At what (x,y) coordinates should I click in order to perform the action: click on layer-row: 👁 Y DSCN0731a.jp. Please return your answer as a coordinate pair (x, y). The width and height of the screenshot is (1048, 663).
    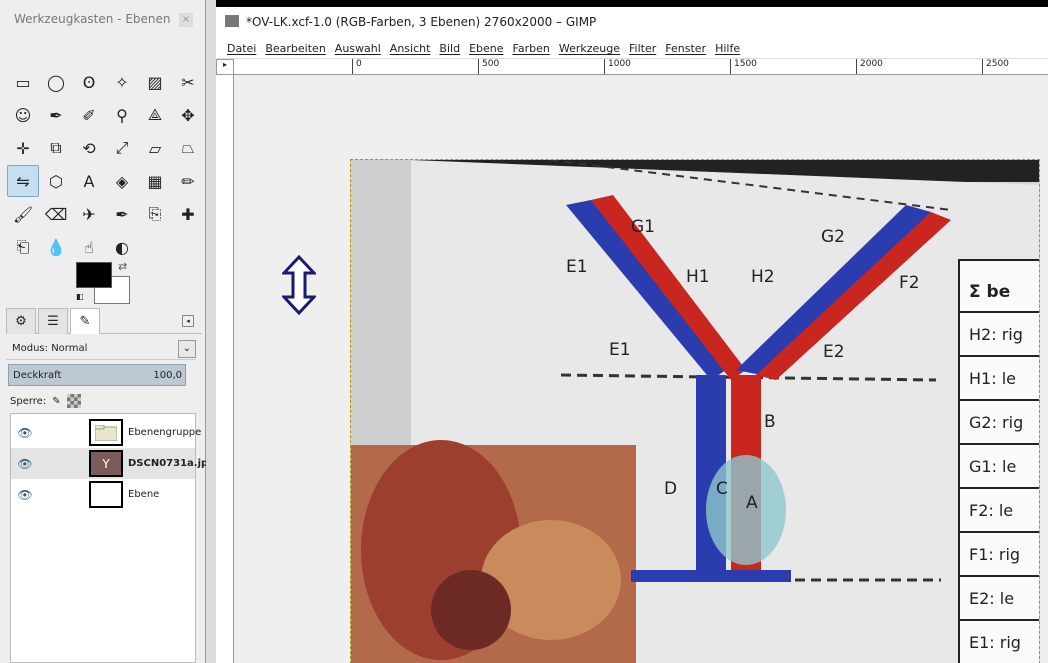
    Looking at the image, I should click on (109, 463).